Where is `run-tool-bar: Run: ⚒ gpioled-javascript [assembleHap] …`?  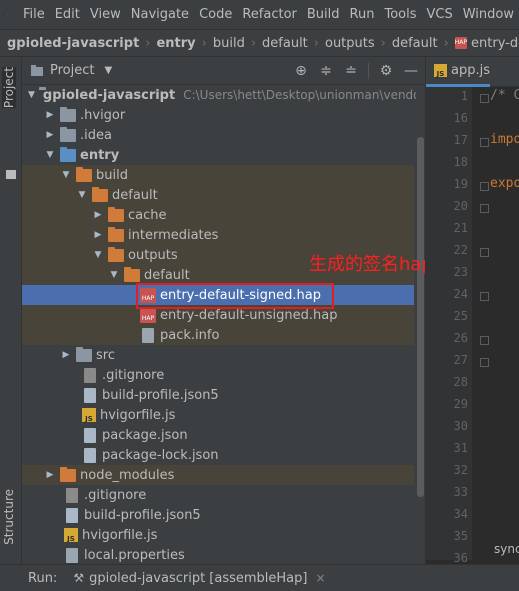 run-tool-bar: Run: ⚒ gpioled-javascript [assembleHap] … is located at coordinates (259, 577).